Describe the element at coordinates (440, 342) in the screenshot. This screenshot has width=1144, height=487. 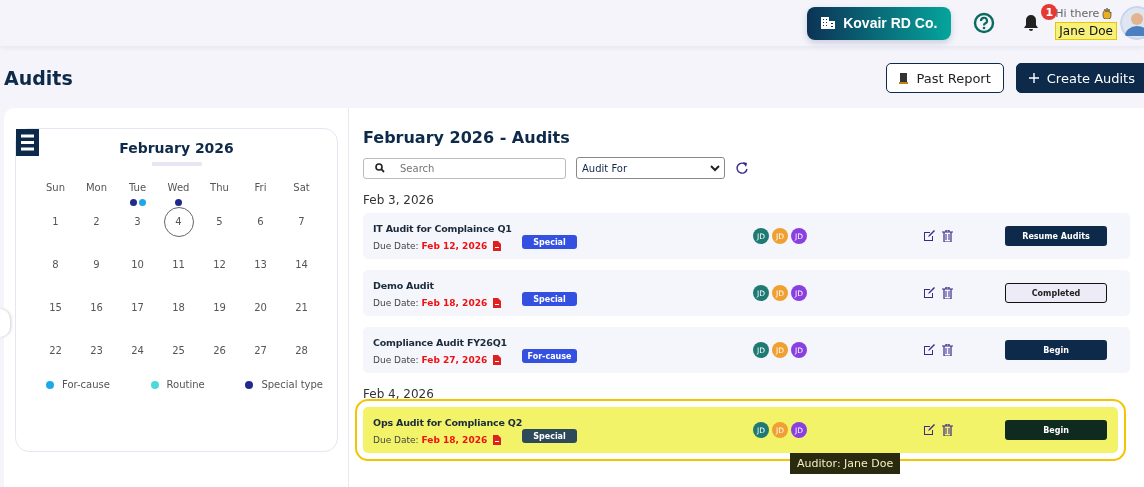
I see `audit-title: Compliance Audit FY26Q1` at that location.